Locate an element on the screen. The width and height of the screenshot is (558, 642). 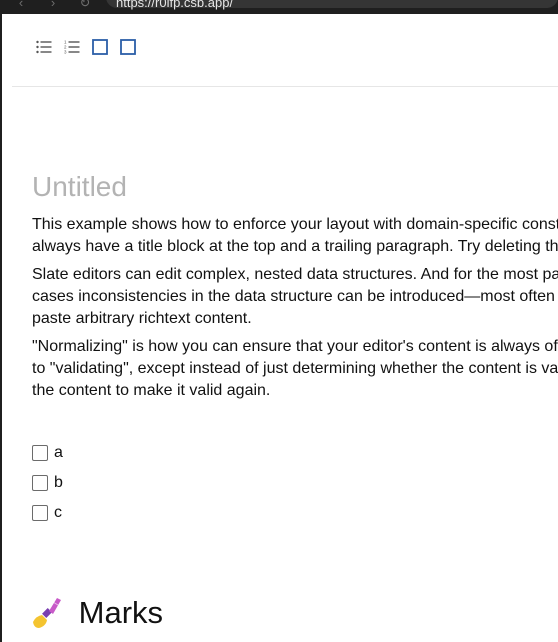
url-text: https://r0ifp.csb.app/ is located at coordinates (175, 5).